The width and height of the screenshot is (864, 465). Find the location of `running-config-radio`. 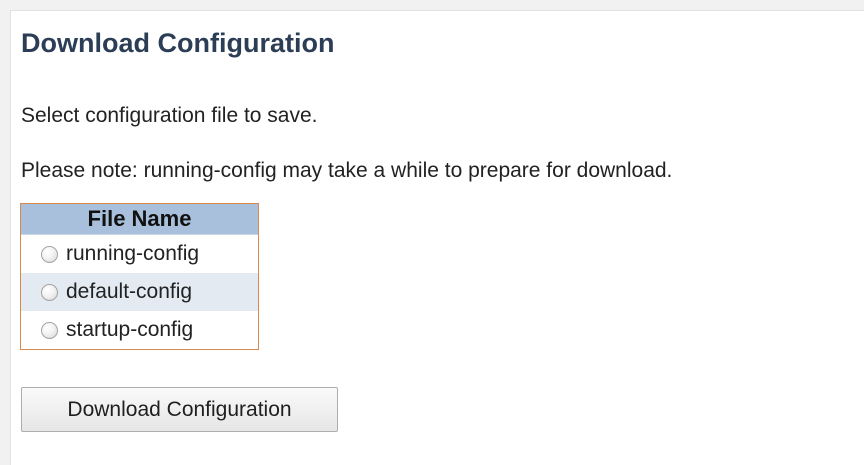

running-config-radio is located at coordinates (49, 254).